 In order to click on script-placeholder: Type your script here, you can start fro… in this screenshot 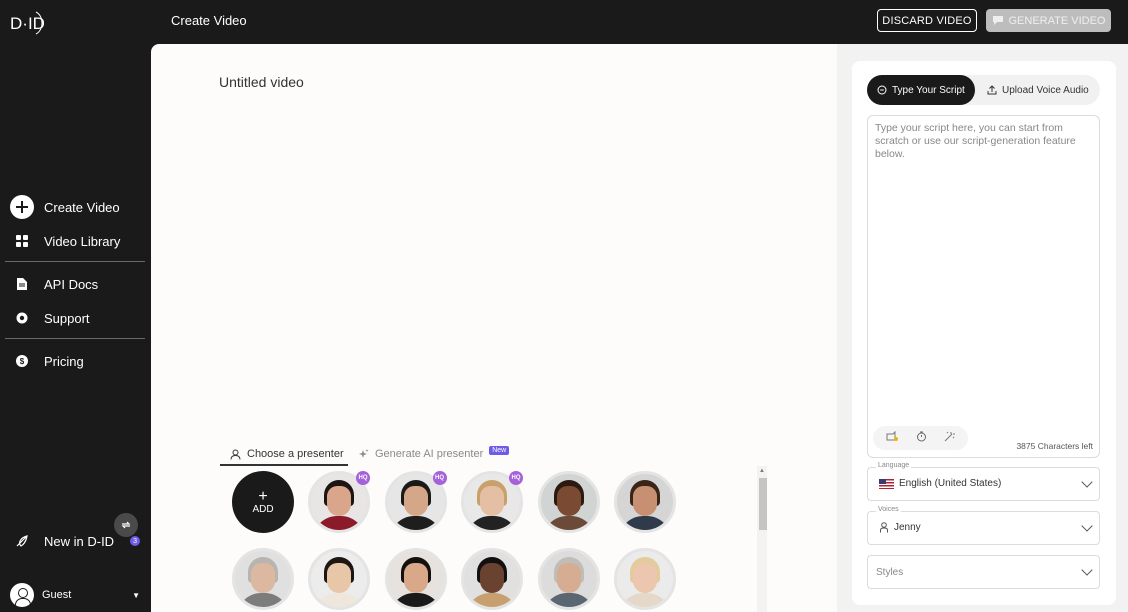, I will do `click(975, 141)`.